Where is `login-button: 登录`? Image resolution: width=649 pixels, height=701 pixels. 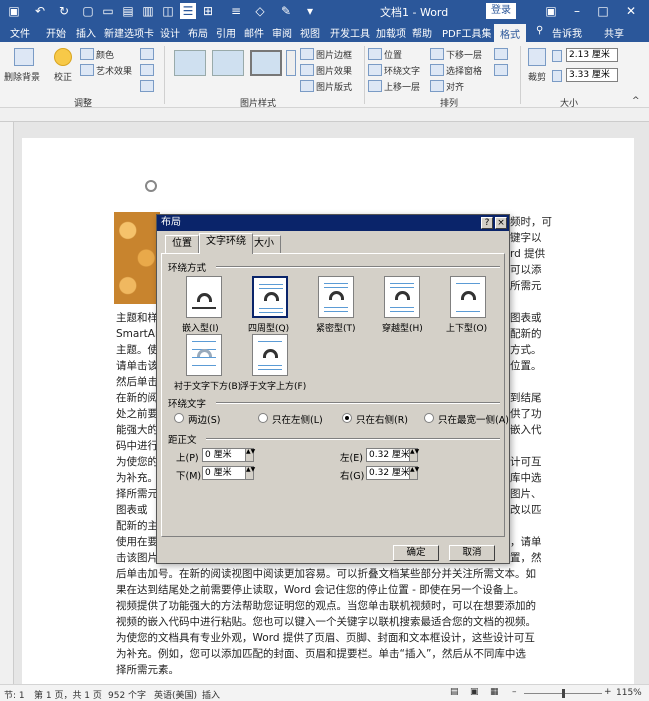
login-button: 登录 is located at coordinates (501, 11).